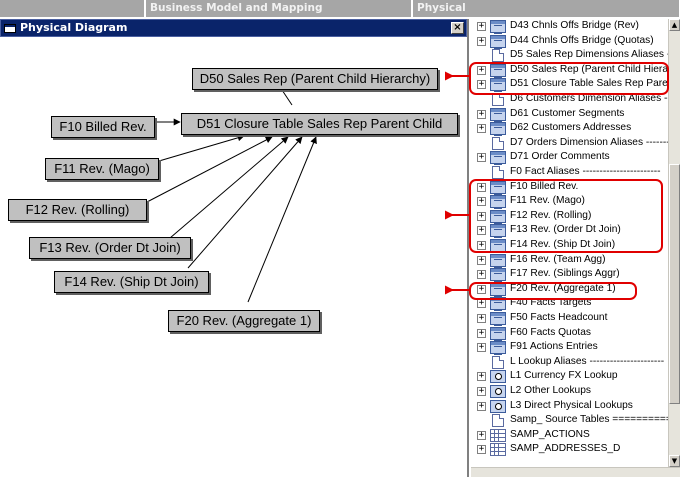  Describe the element at coordinates (589, 142) in the screenshot. I see `tree-item-label: D7 Orders Dimension Aliases ---------` at that location.